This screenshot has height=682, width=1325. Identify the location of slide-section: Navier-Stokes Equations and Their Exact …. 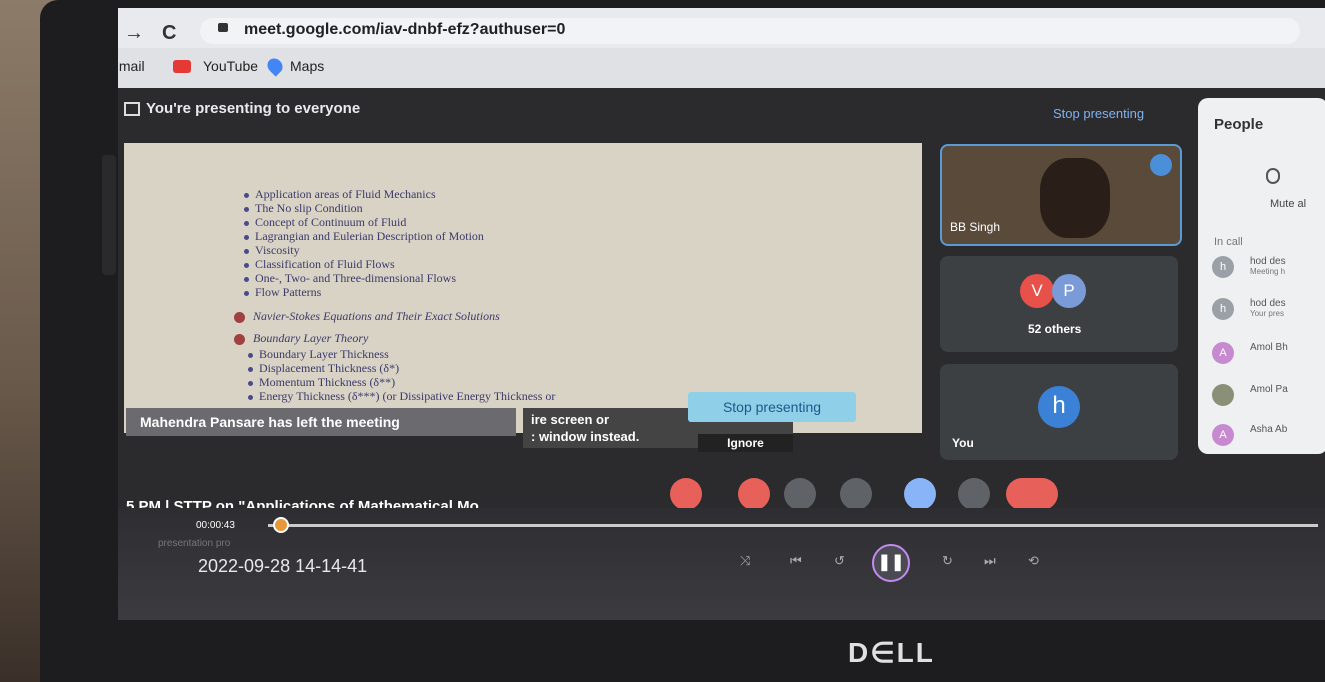
(367, 316).